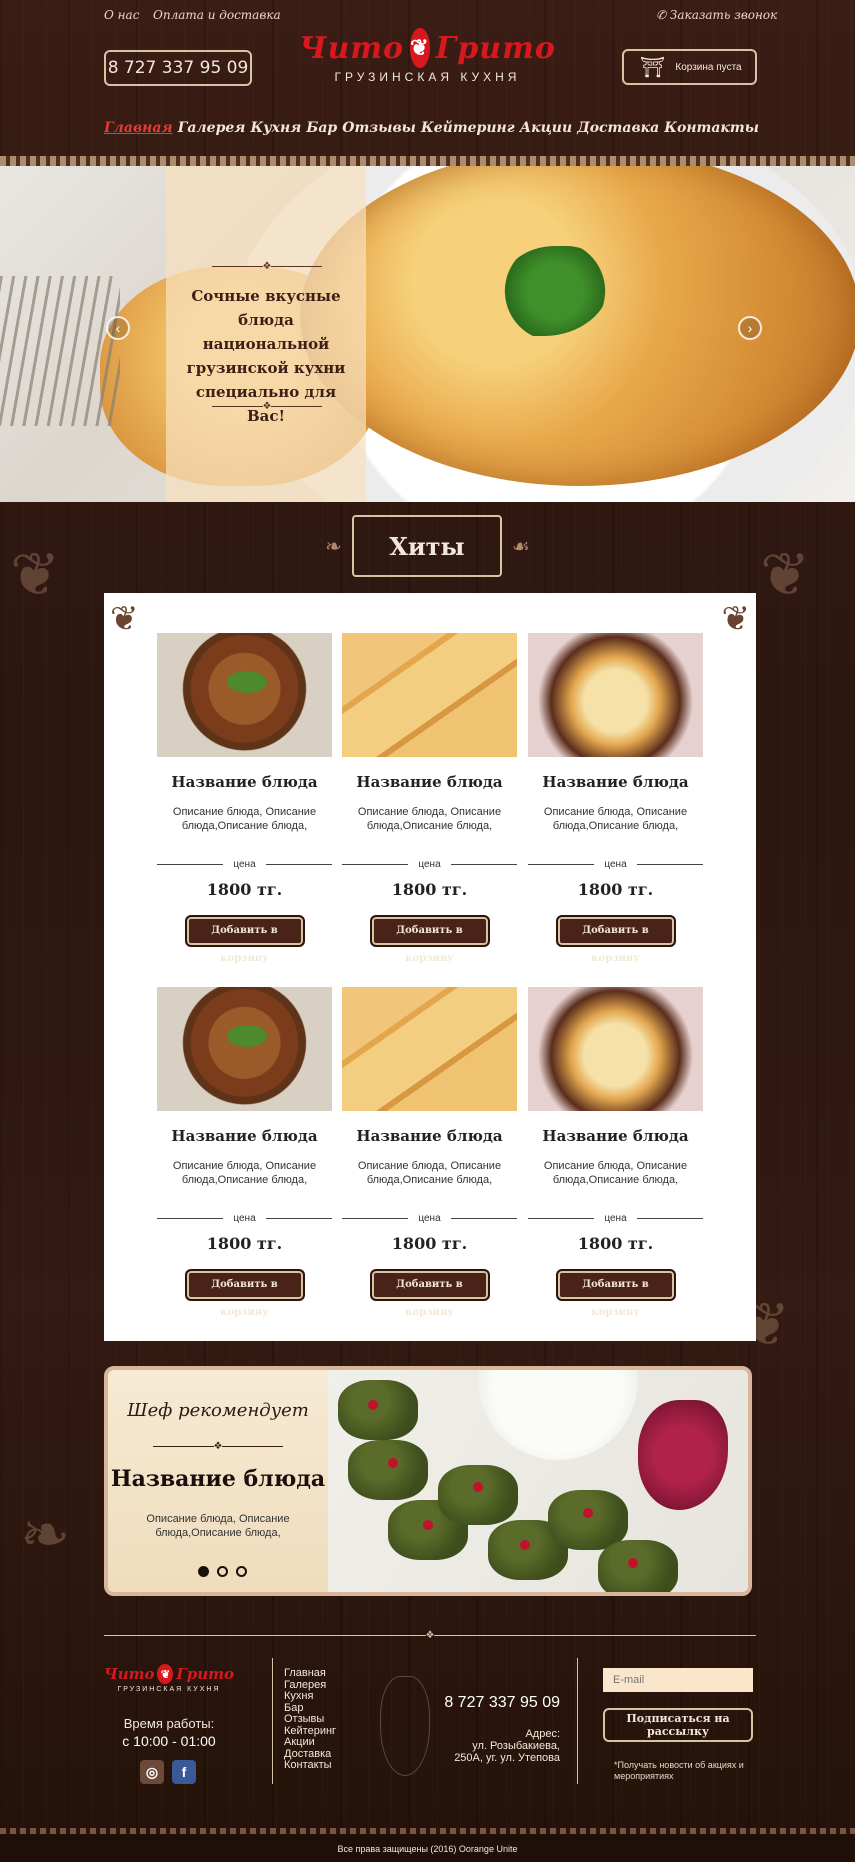 The image size is (855, 1862). Describe the element at coordinates (169, 1689) in the screenshot. I see `footer-logo-subtitle: ГРУЗИНСКАЯ КУХНЯ` at that location.